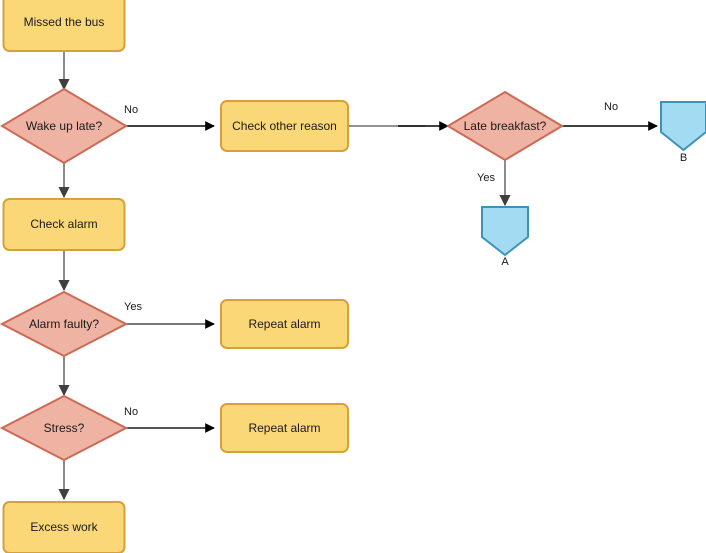  What do you see at coordinates (505, 126) in the screenshot?
I see `hit-late-breakfast` at bounding box center [505, 126].